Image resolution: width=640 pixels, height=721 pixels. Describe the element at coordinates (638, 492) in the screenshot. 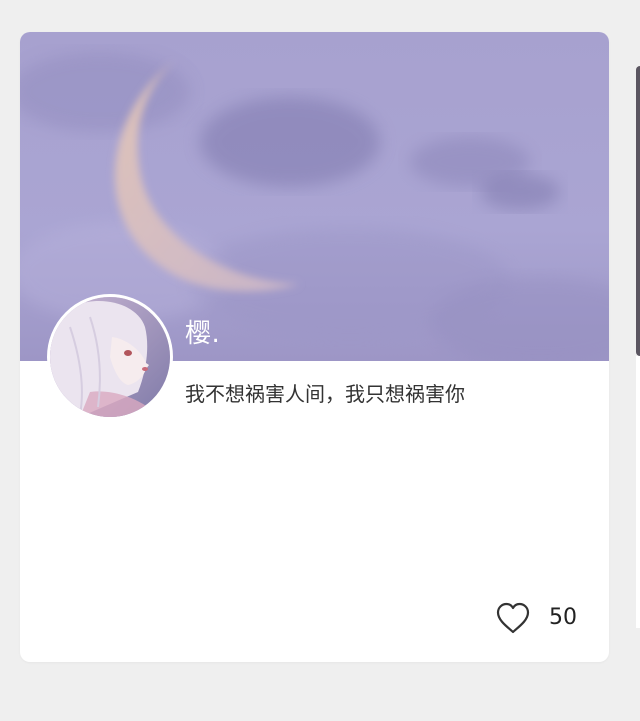

I see `next-card-peek-body` at that location.